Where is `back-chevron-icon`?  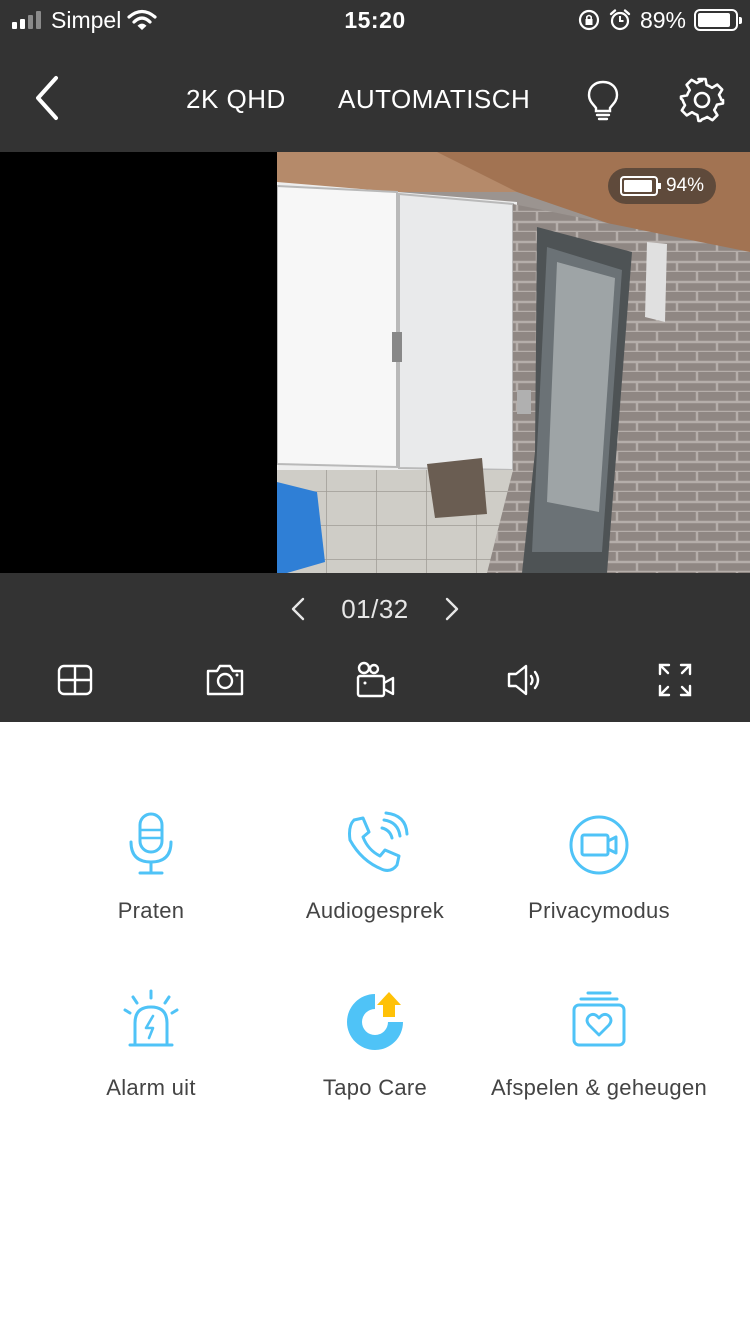
back-chevron-icon is located at coordinates (48, 100).